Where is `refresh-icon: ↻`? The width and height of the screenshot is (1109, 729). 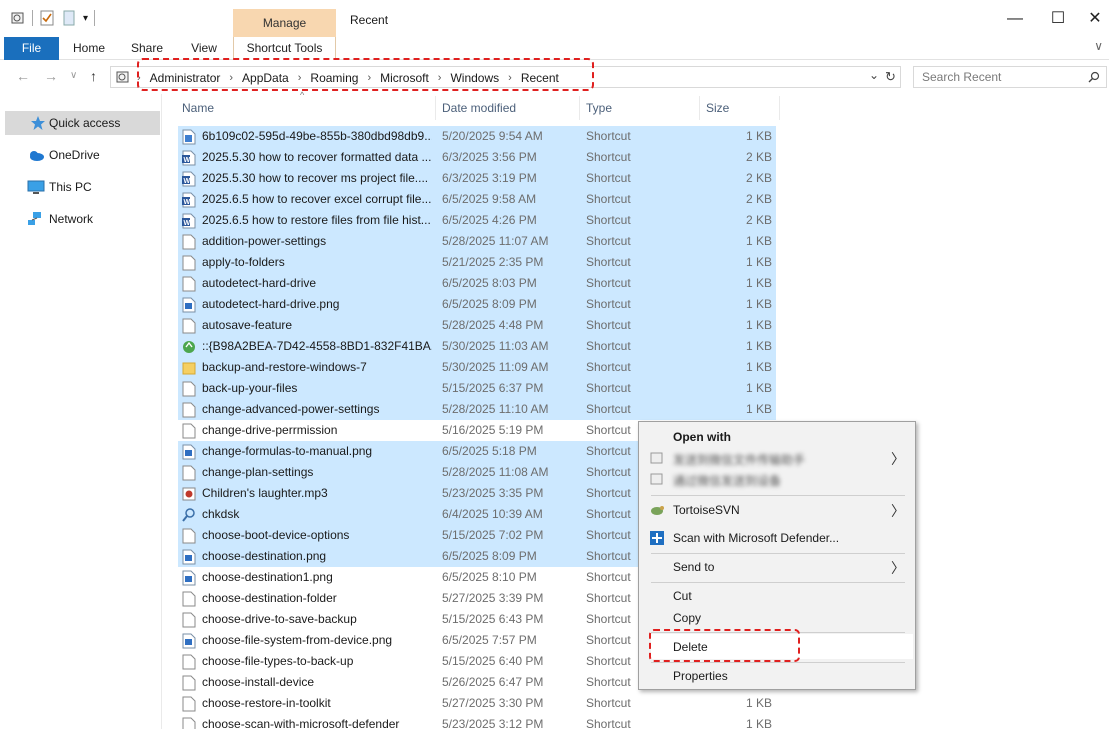
refresh-icon: ↻ is located at coordinates (890, 77).